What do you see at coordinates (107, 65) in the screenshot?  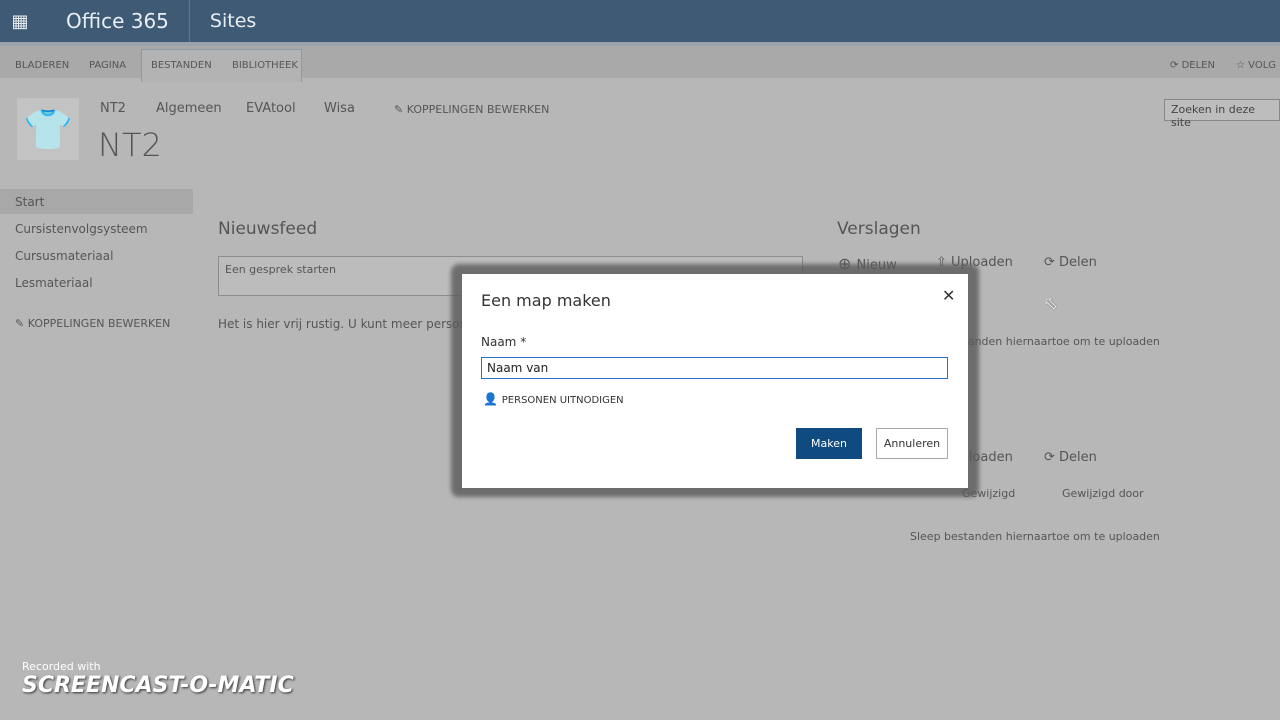 I see `tab-pagina: PAGINA` at bounding box center [107, 65].